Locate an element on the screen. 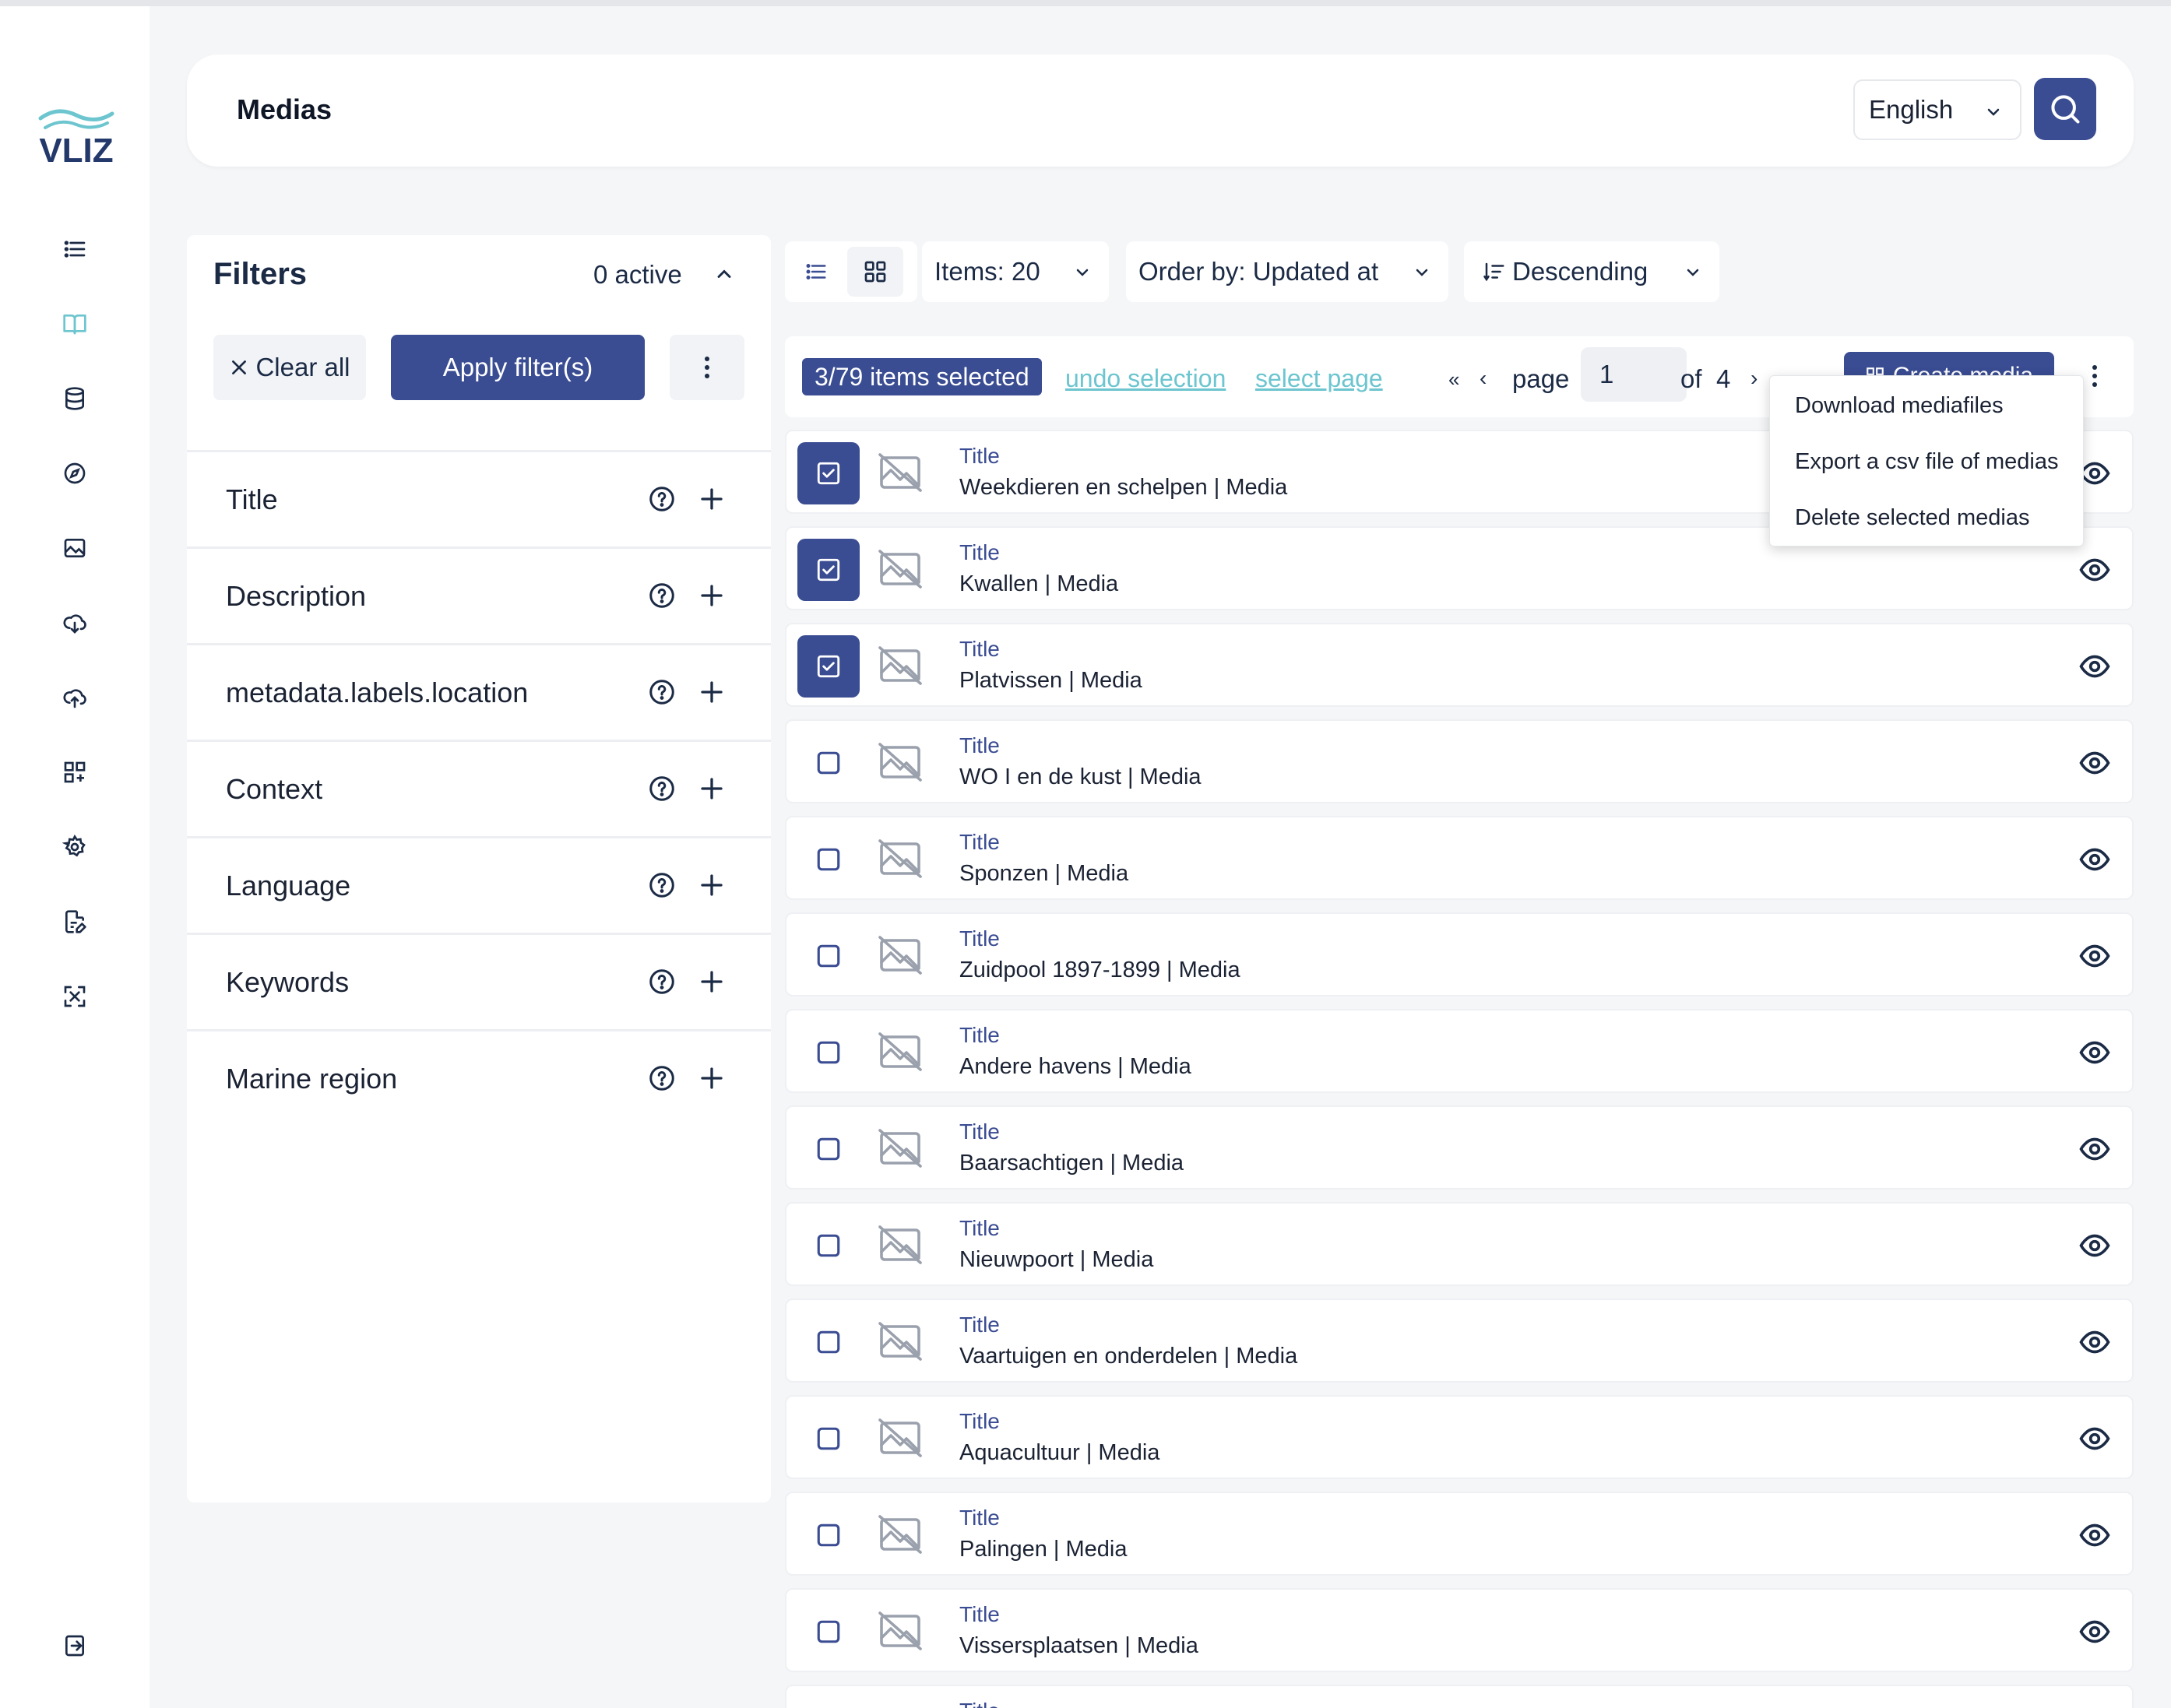  vliz-logo: VLIZ is located at coordinates (76, 134).